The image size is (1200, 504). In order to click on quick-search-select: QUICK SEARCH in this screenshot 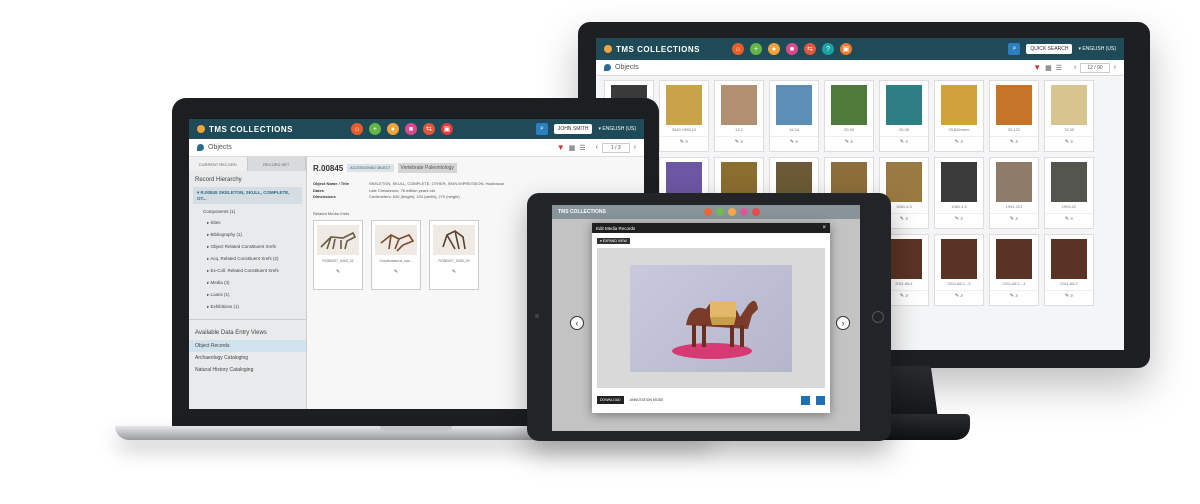, I will do `click(1049, 49)`.